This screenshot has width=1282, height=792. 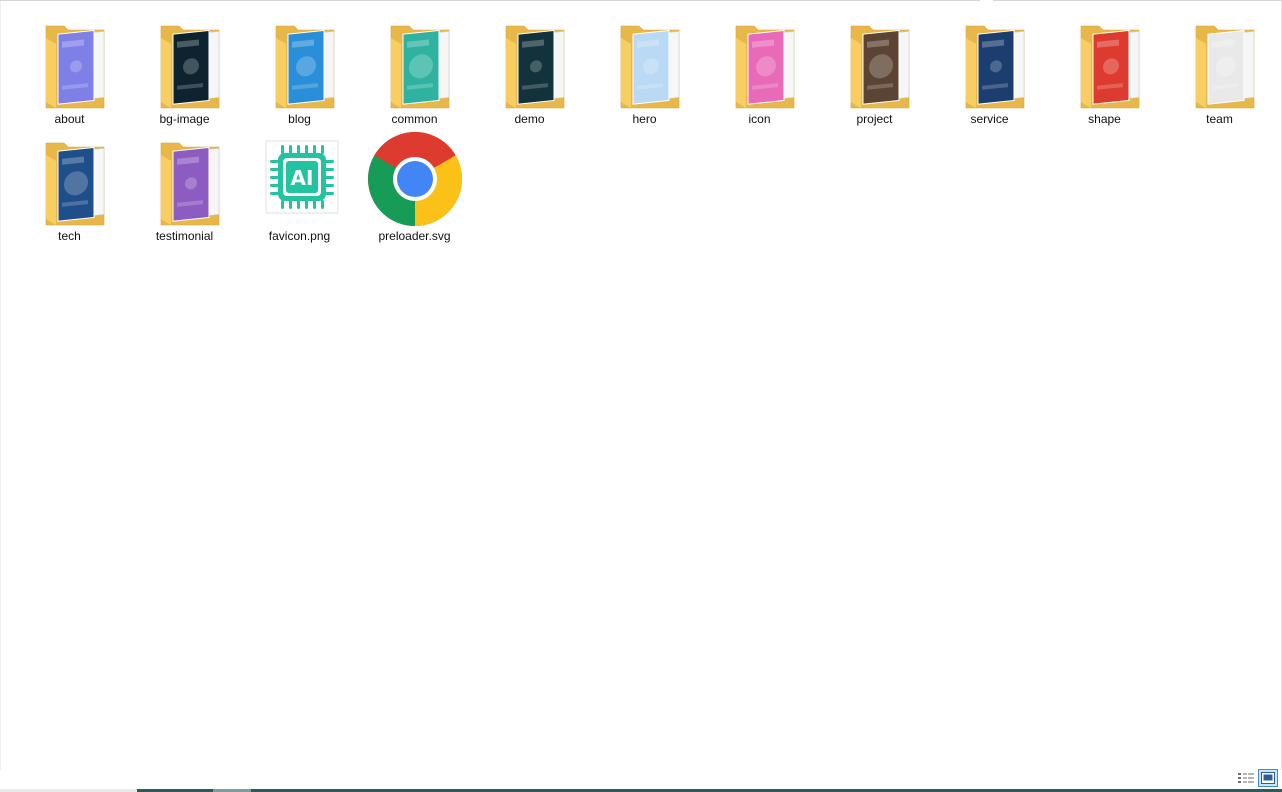 I want to click on item-label: shape, so click(x=1104, y=119).